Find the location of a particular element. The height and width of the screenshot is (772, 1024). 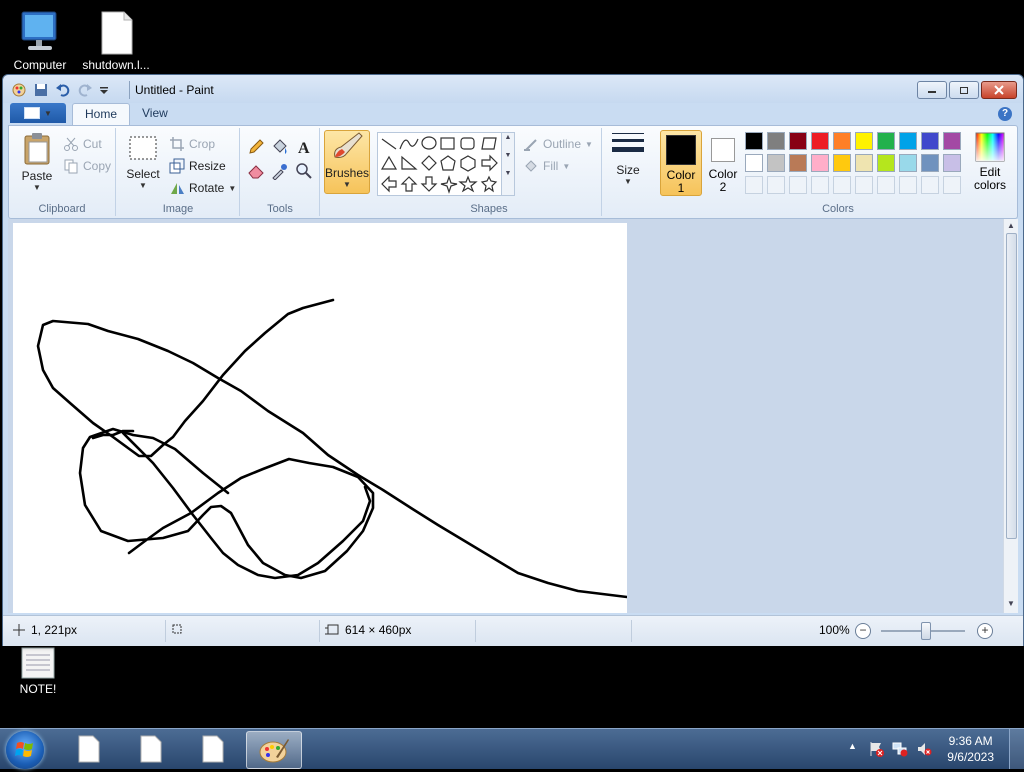

magnifier-icon is located at coordinates (304, 171).